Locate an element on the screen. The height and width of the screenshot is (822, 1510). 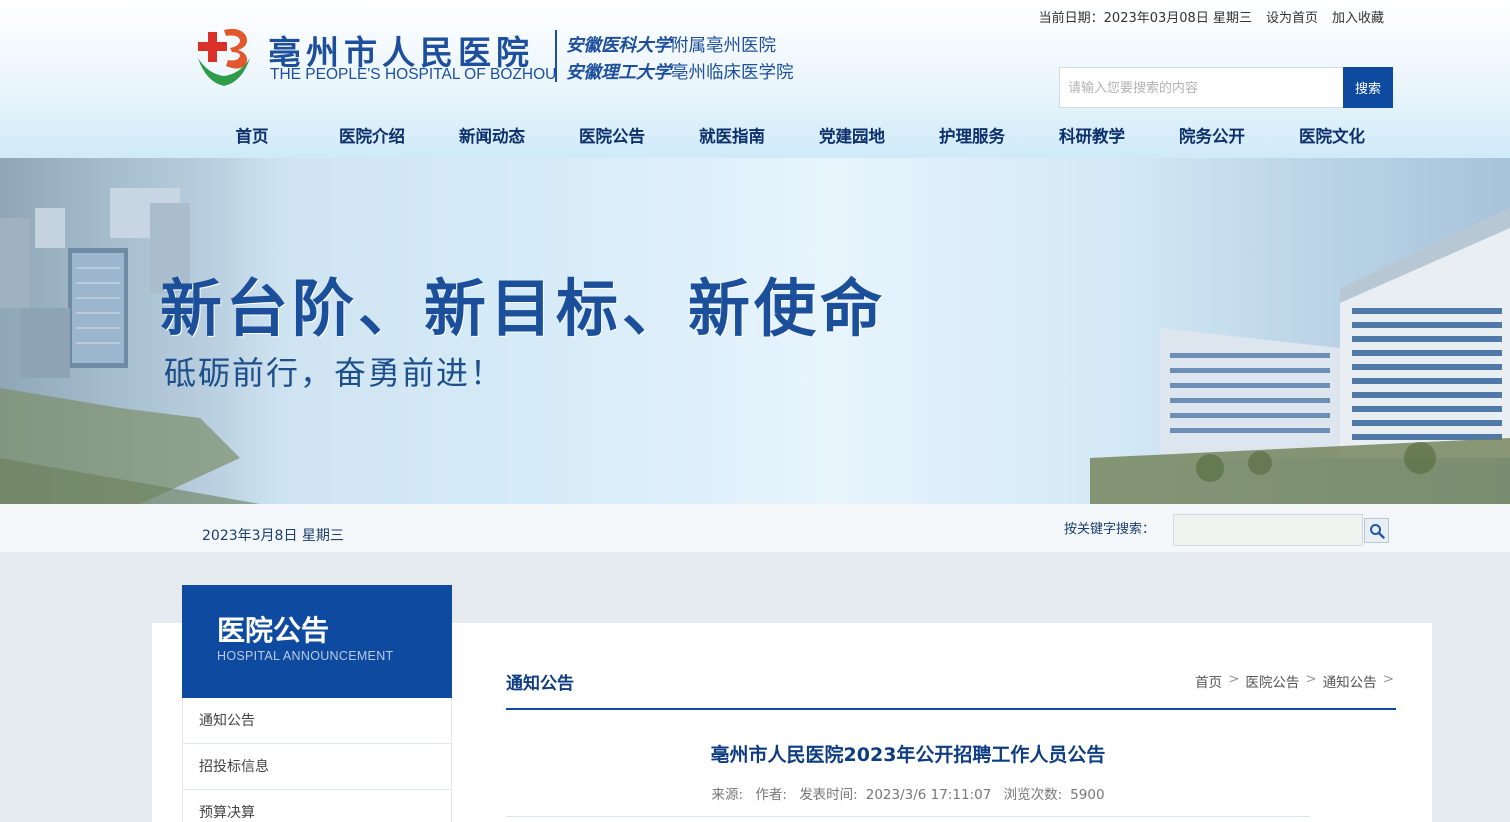
nav-item-research: 科研教学 is located at coordinates (1092, 137).